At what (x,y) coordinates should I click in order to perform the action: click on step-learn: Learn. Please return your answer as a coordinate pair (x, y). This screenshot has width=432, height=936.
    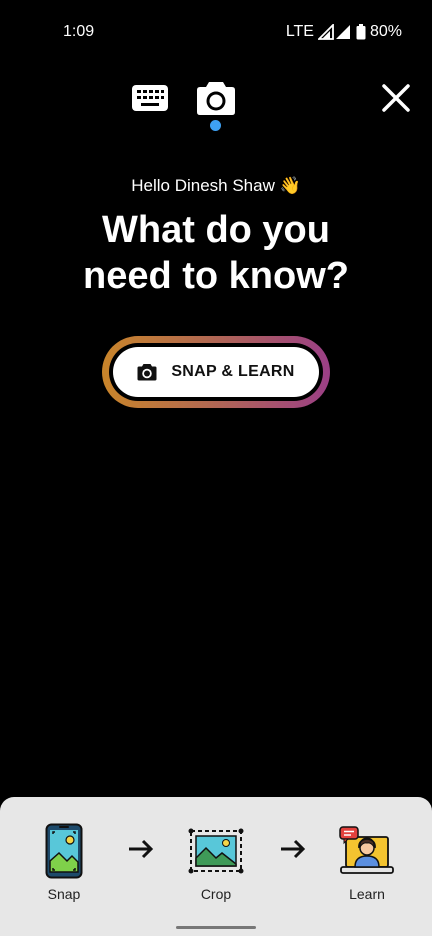
    Looking at the image, I should click on (367, 862).